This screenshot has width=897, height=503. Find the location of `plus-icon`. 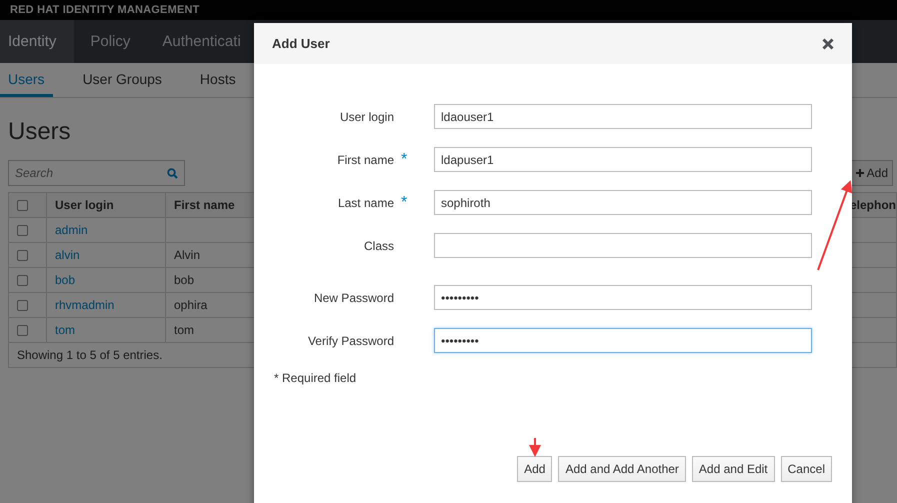

plus-icon is located at coordinates (860, 173).